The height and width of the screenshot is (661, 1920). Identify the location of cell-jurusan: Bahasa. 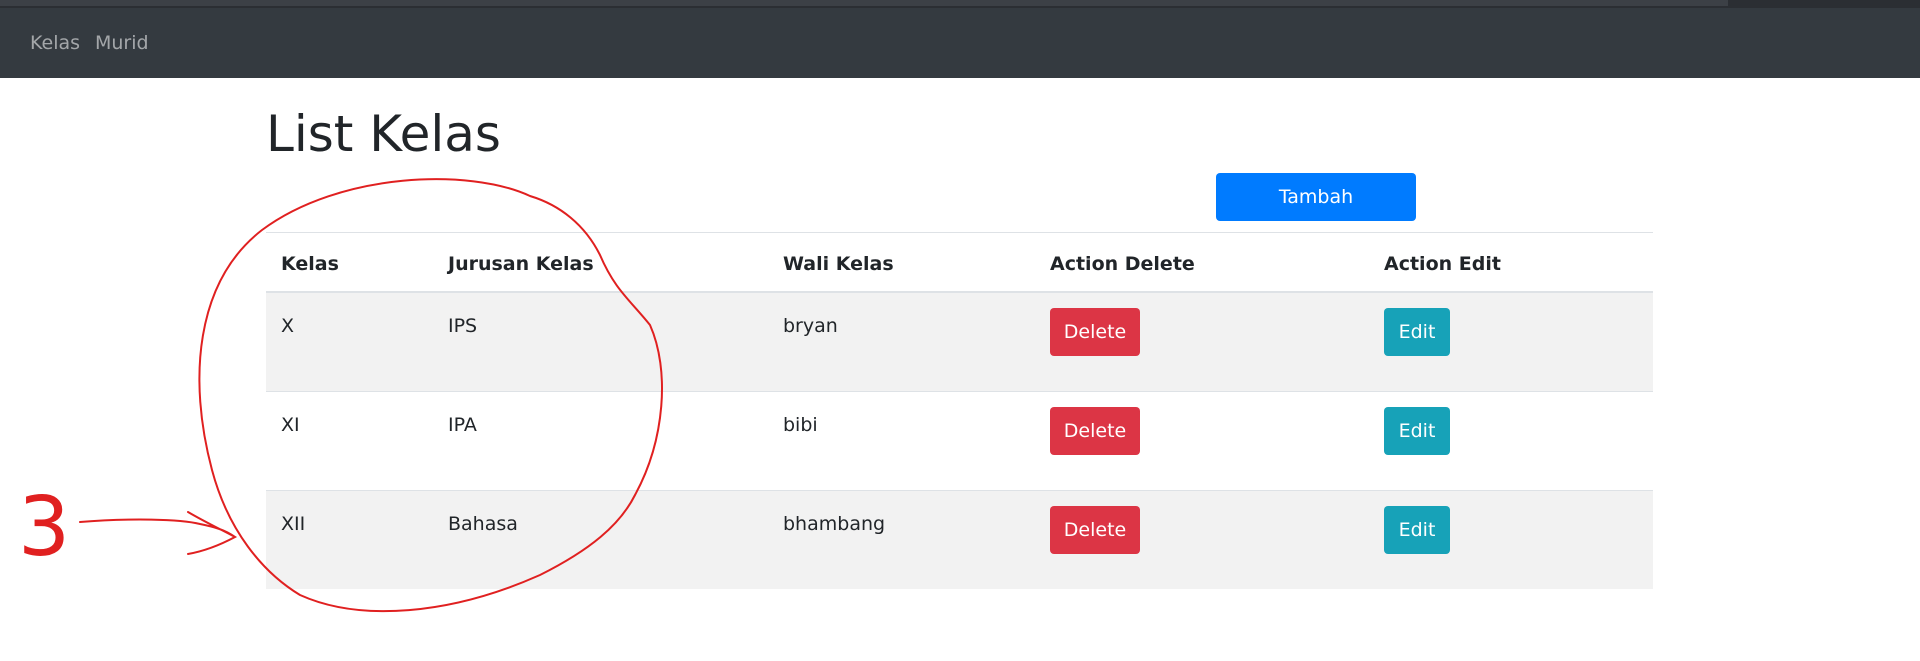
(483, 524).